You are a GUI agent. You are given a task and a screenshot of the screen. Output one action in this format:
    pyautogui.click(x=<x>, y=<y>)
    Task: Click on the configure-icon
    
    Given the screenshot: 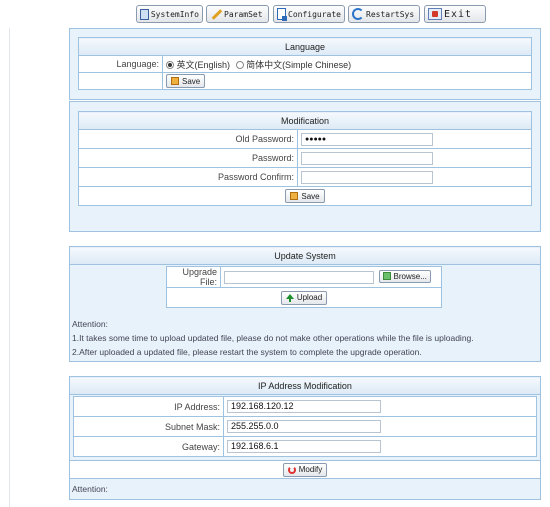 What is the action you would take?
    pyautogui.click(x=282, y=14)
    